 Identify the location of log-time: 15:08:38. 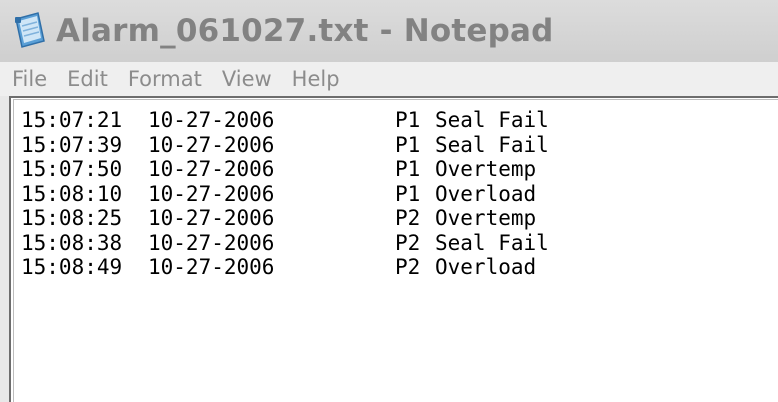
(72, 242).